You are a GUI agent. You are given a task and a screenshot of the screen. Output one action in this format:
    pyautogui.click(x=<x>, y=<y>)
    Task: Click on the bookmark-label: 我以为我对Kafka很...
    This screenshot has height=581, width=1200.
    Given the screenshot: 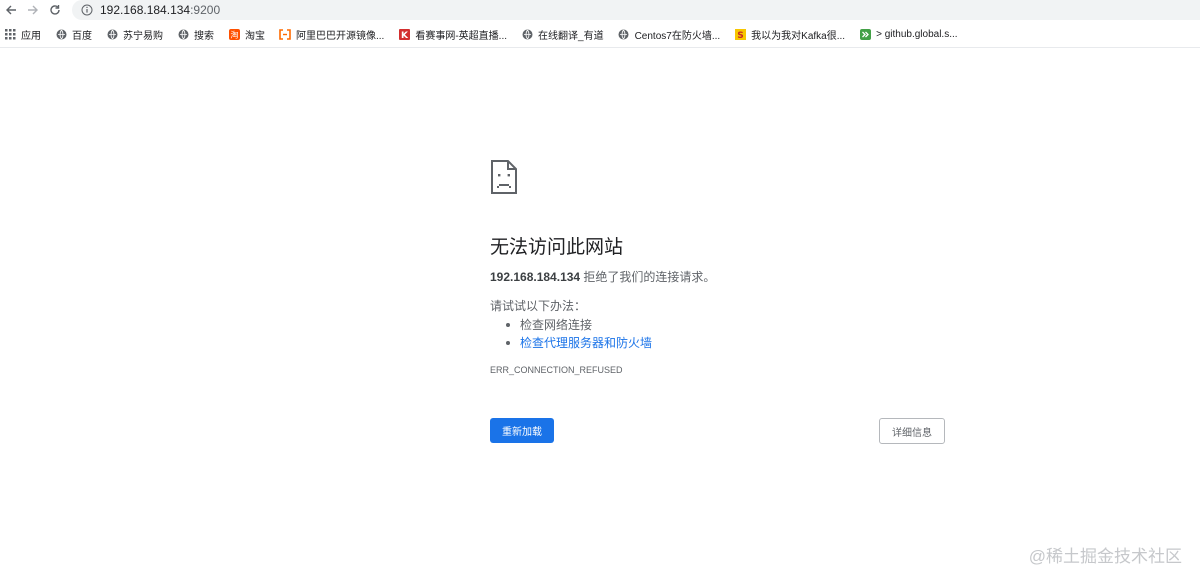 What is the action you would take?
    pyautogui.click(x=798, y=36)
    